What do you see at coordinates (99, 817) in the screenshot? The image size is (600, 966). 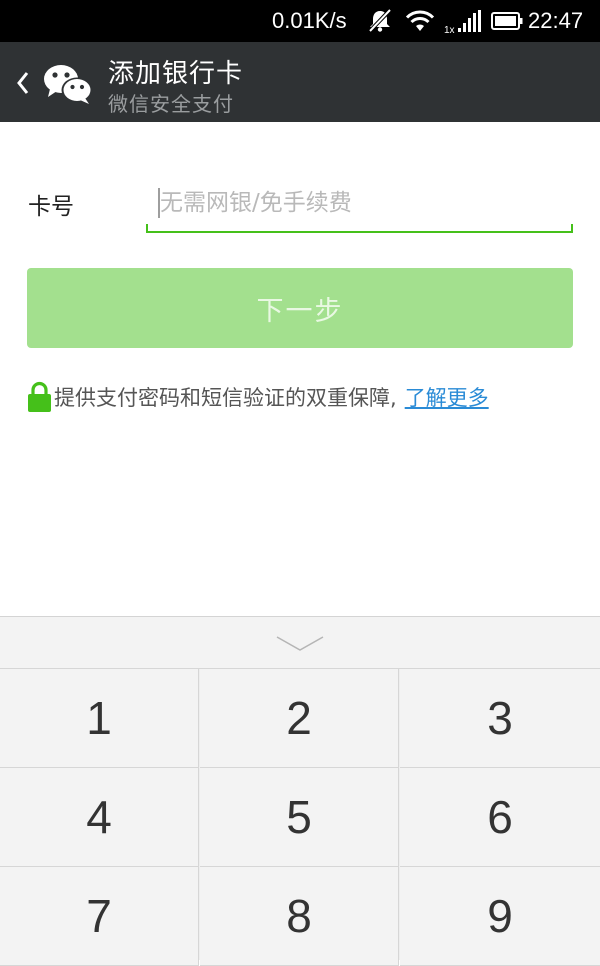 I see `key-4: 4` at bounding box center [99, 817].